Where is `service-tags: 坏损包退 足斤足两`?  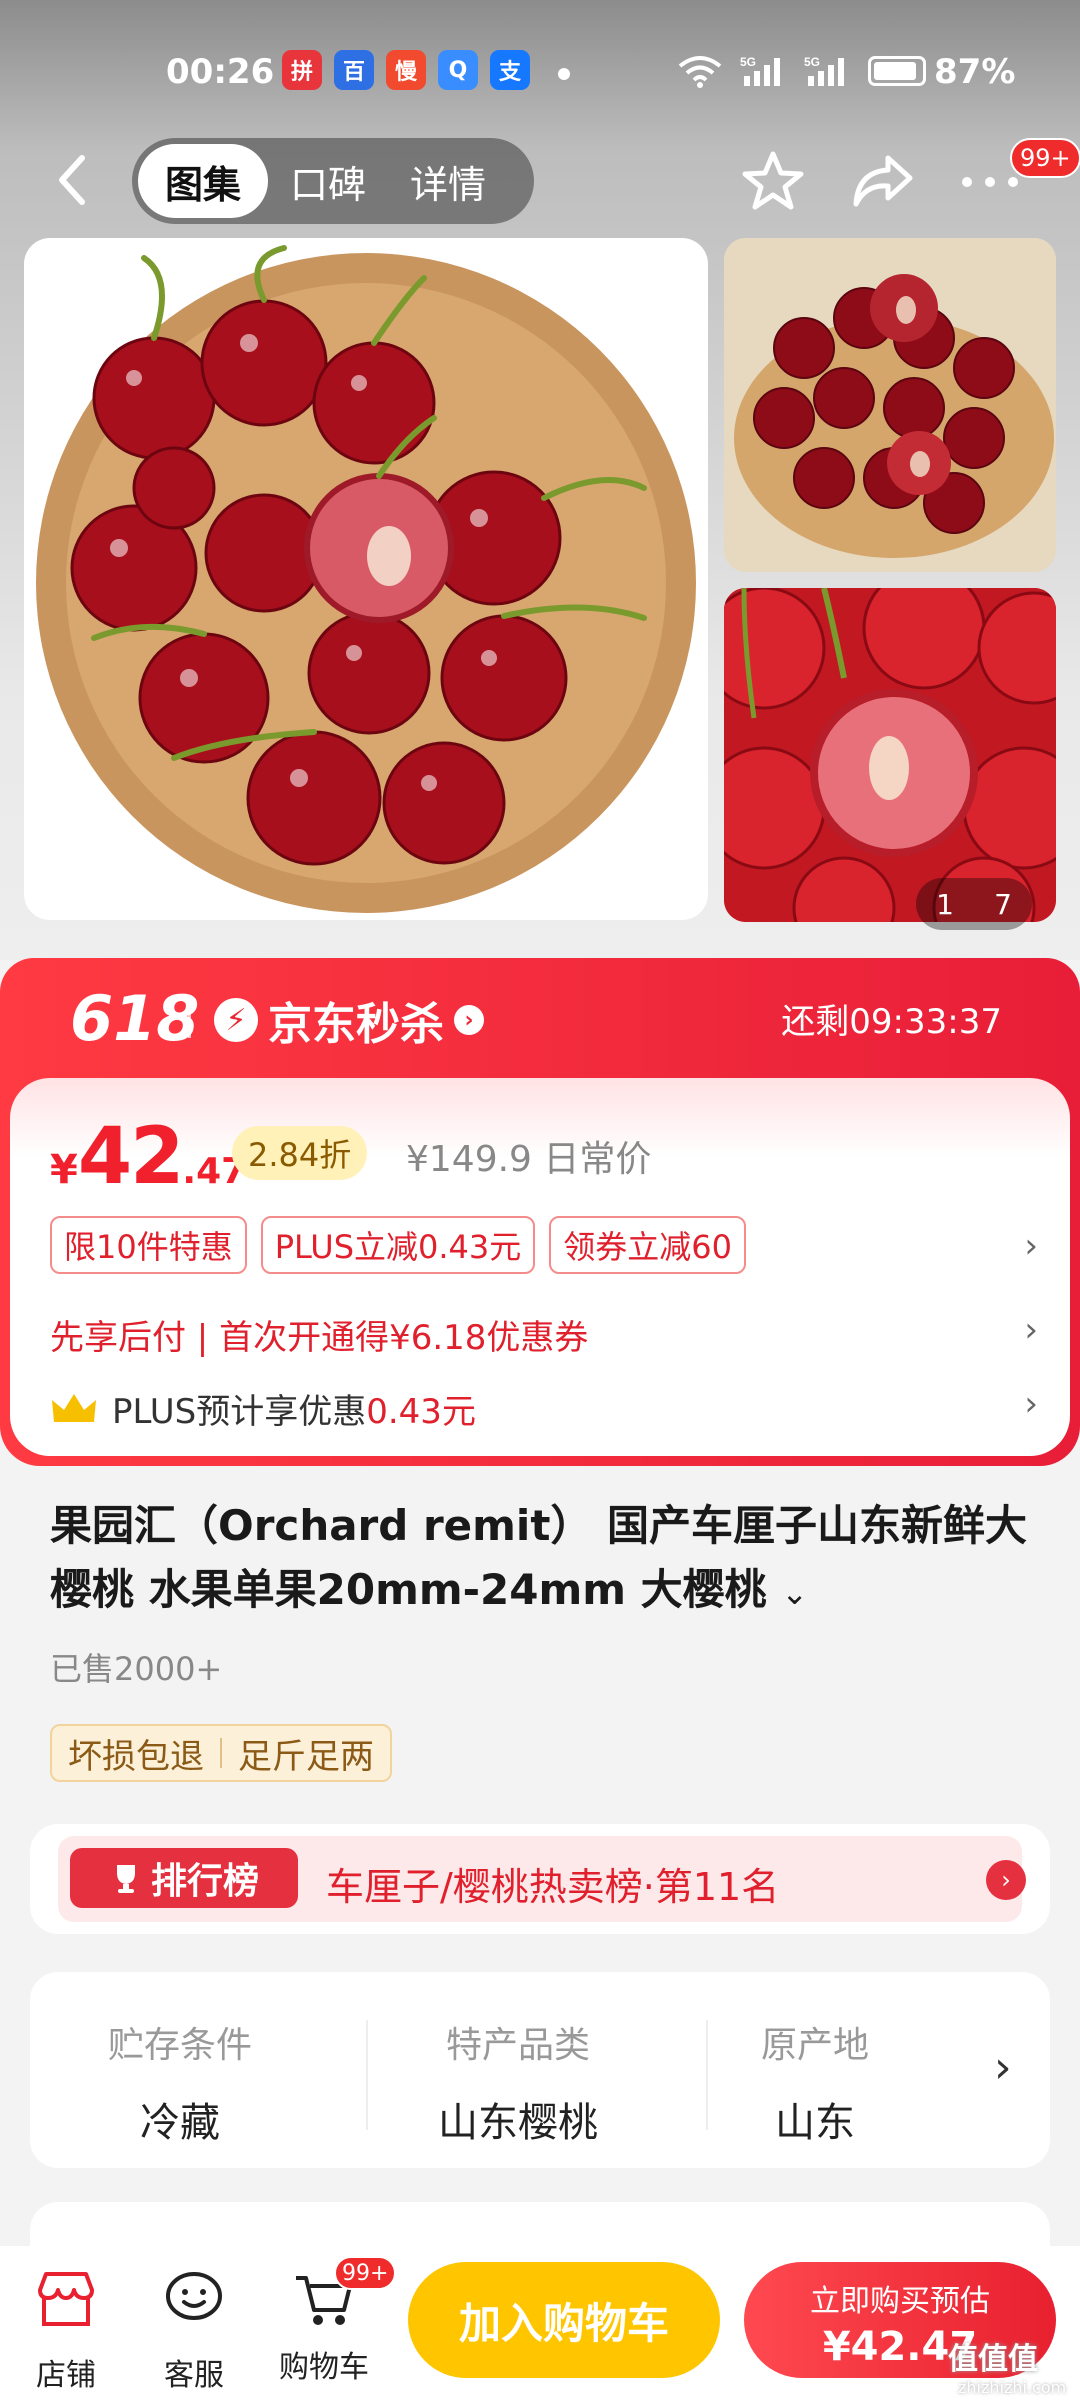
service-tags: 坏损包退 足斤足两 is located at coordinates (221, 1753).